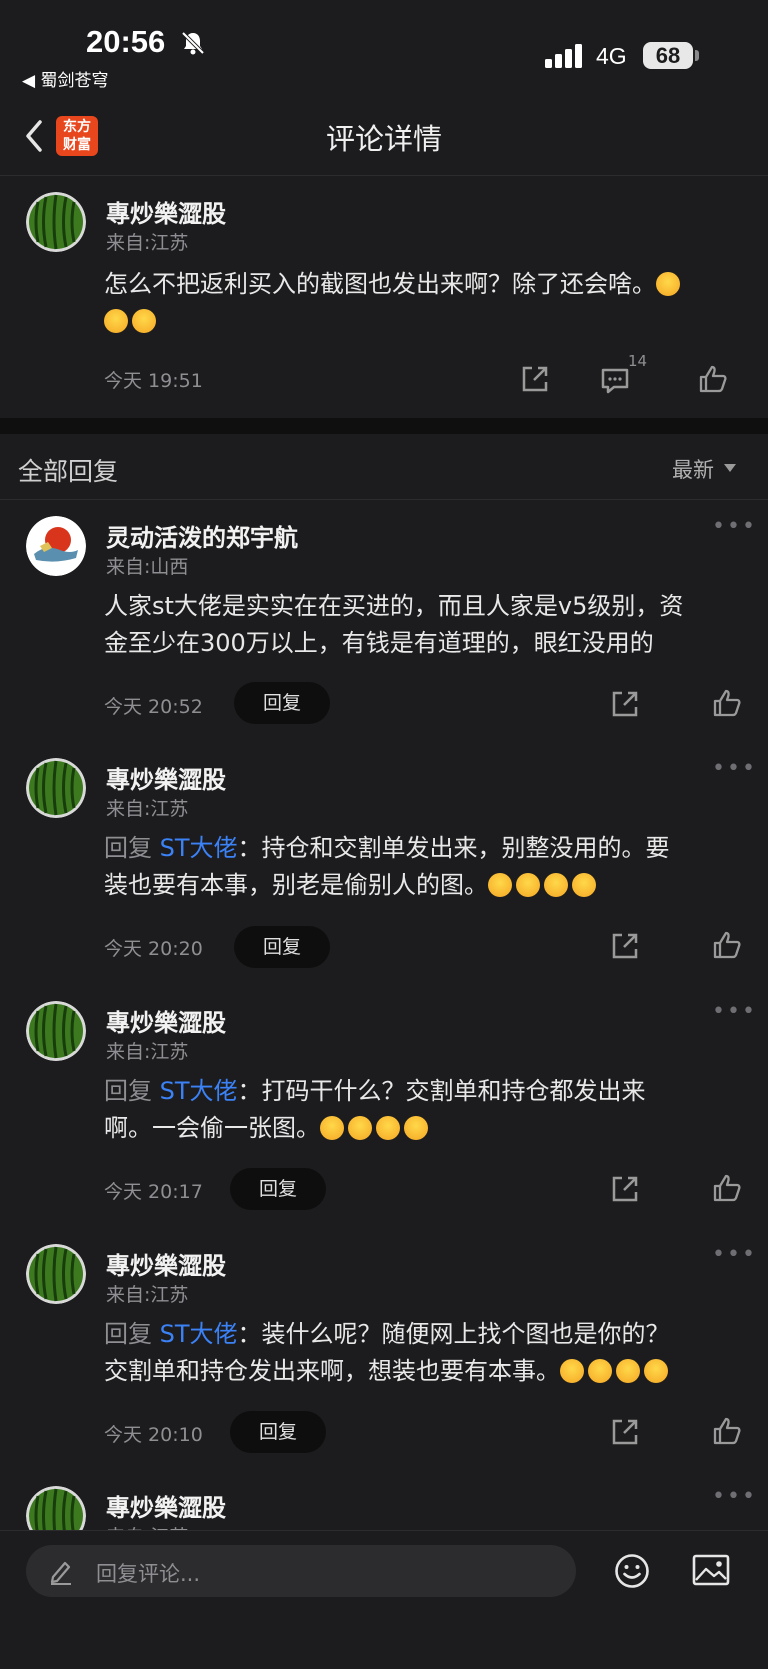 Image resolution: width=768 pixels, height=1669 pixels. Describe the element at coordinates (730, 468) in the screenshot. I see `caret-down-icon` at that location.